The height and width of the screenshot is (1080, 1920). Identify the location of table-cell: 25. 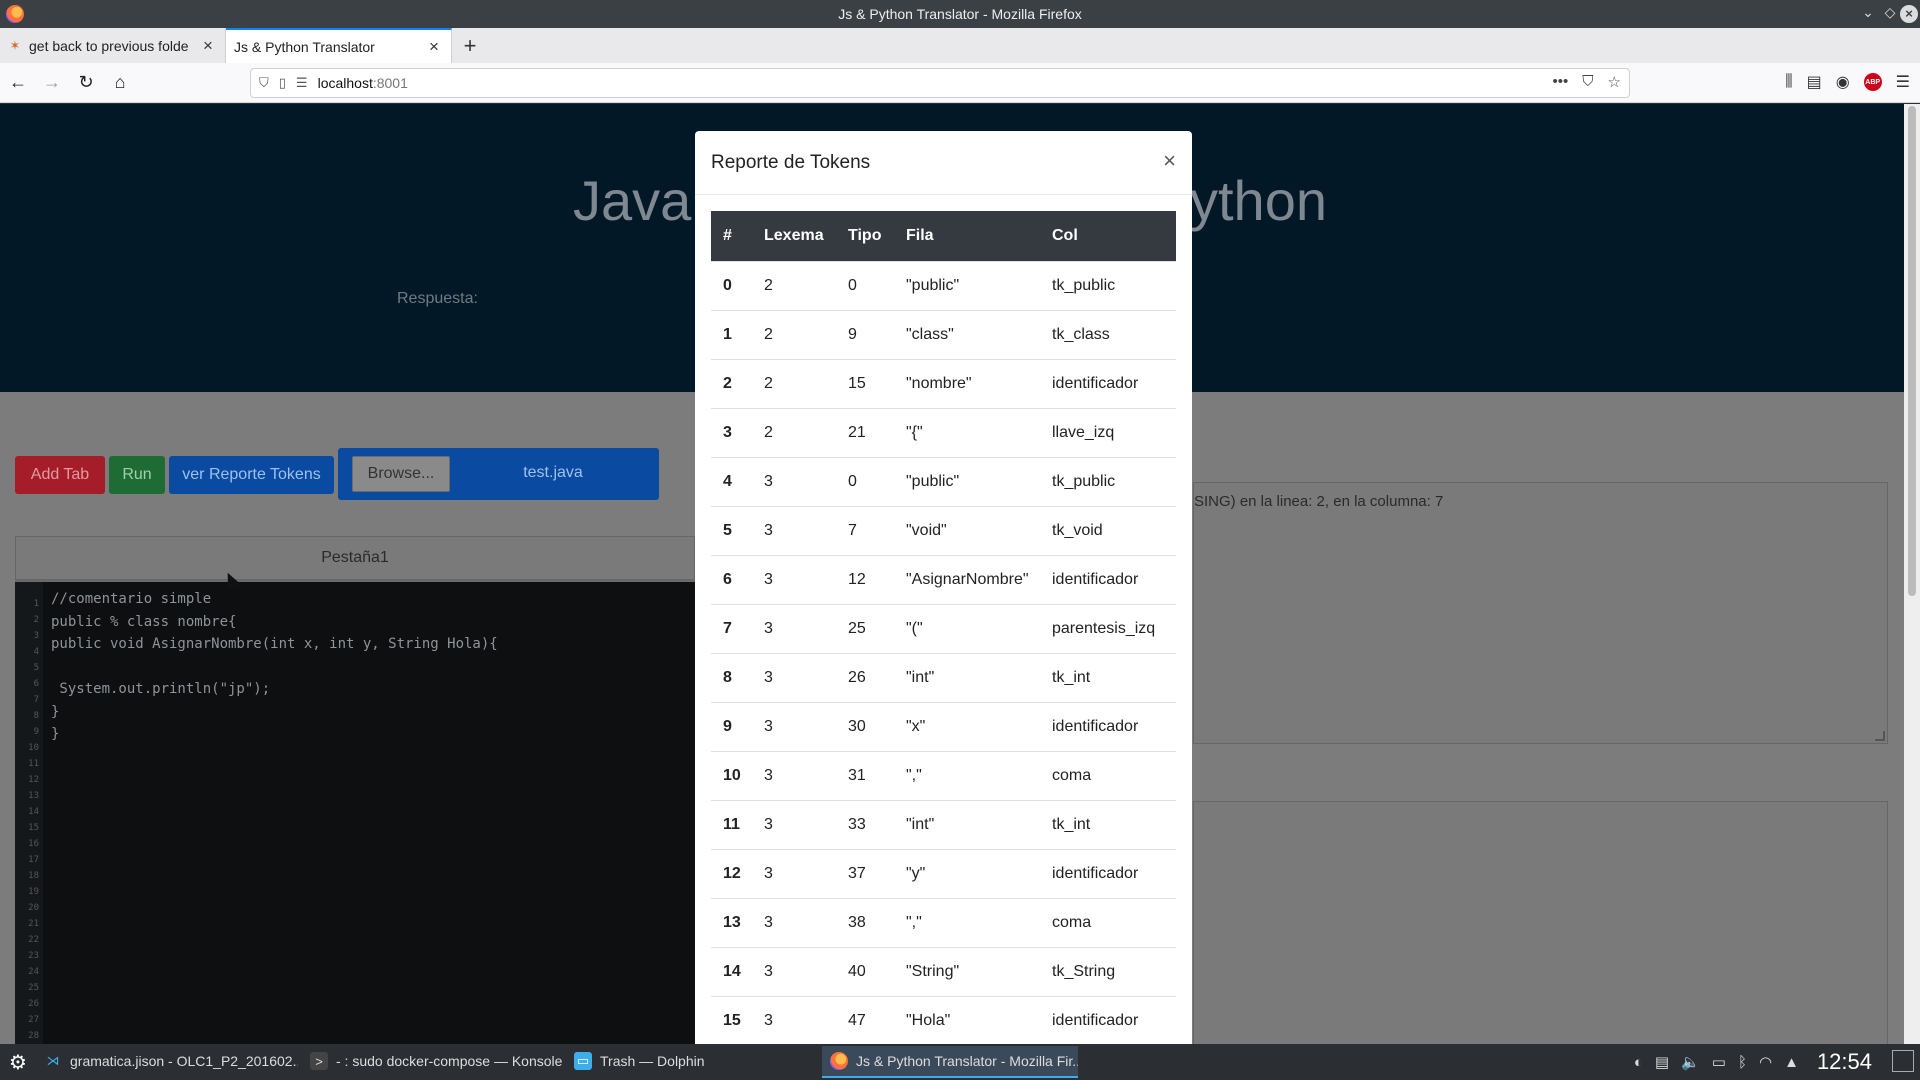
(865, 628).